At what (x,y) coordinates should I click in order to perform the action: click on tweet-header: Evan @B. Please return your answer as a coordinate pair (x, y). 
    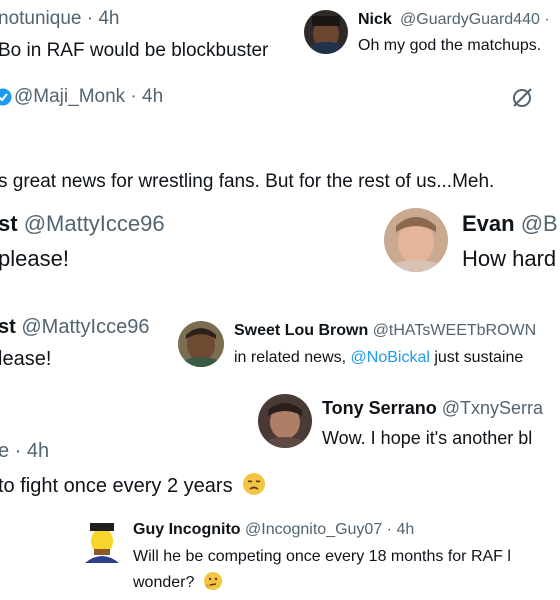
    Looking at the image, I should click on (510, 224).